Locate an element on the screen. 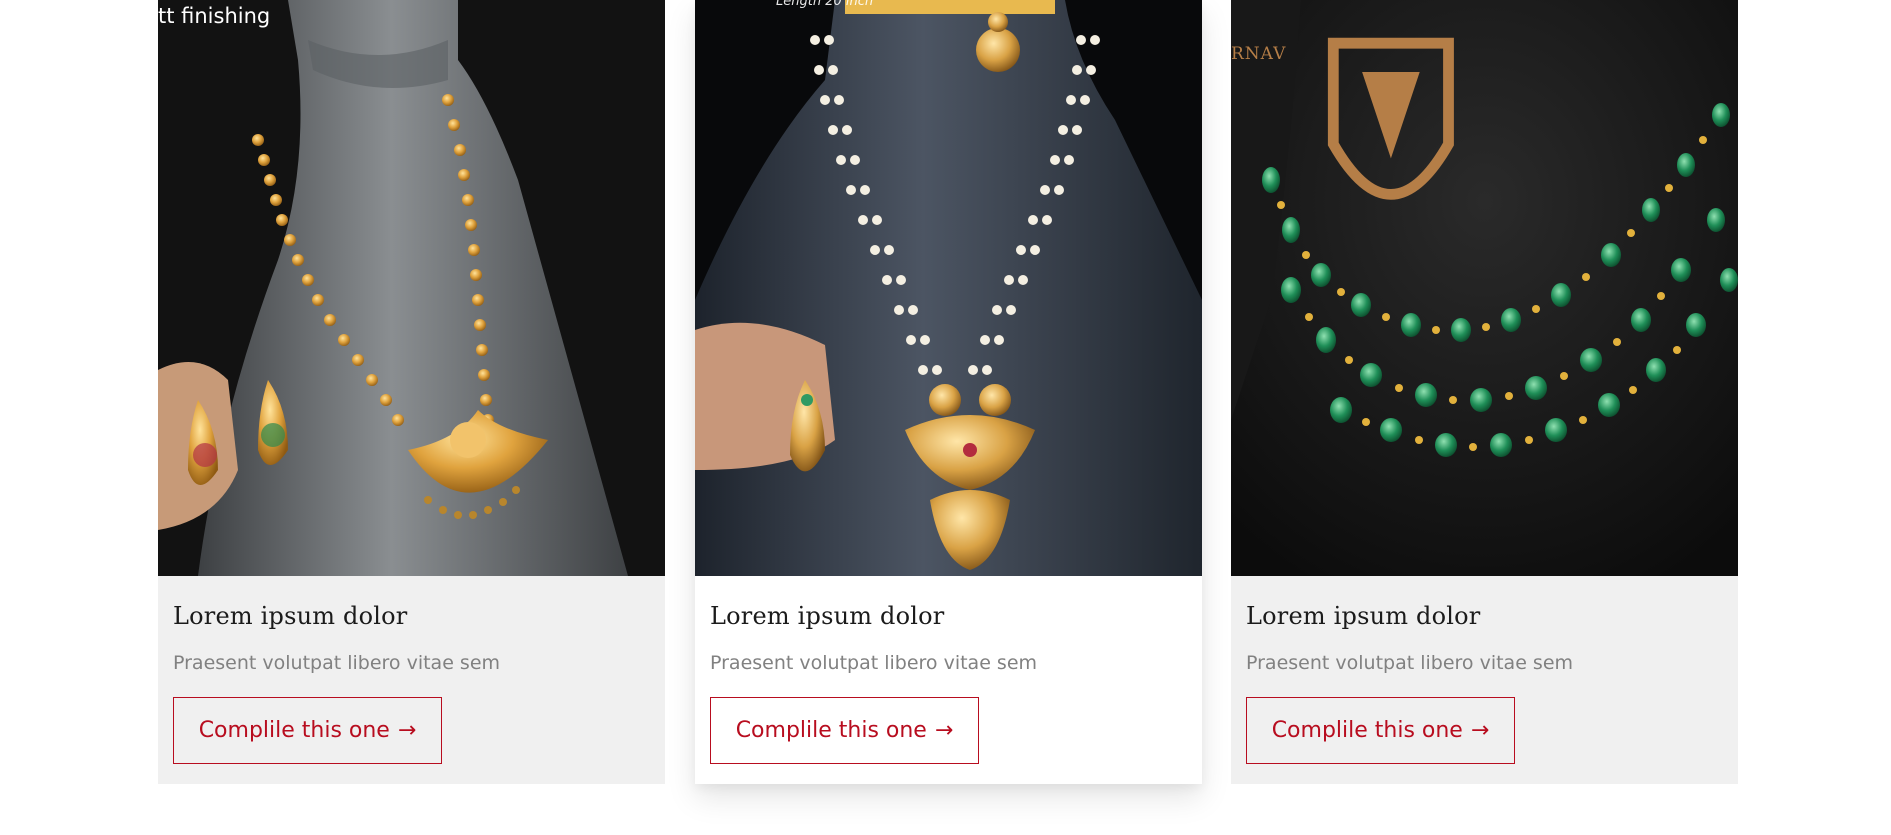 The height and width of the screenshot is (835, 1891). image-caption: Length 20 inch is located at coordinates (825, 4).